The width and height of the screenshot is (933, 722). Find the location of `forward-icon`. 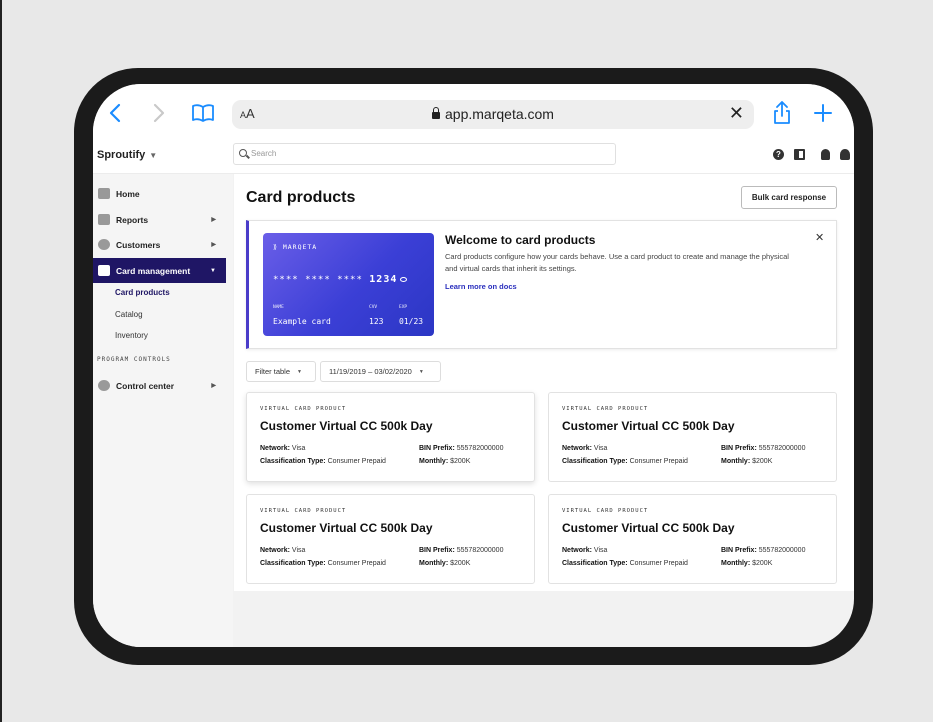

forward-icon is located at coordinates (159, 113).